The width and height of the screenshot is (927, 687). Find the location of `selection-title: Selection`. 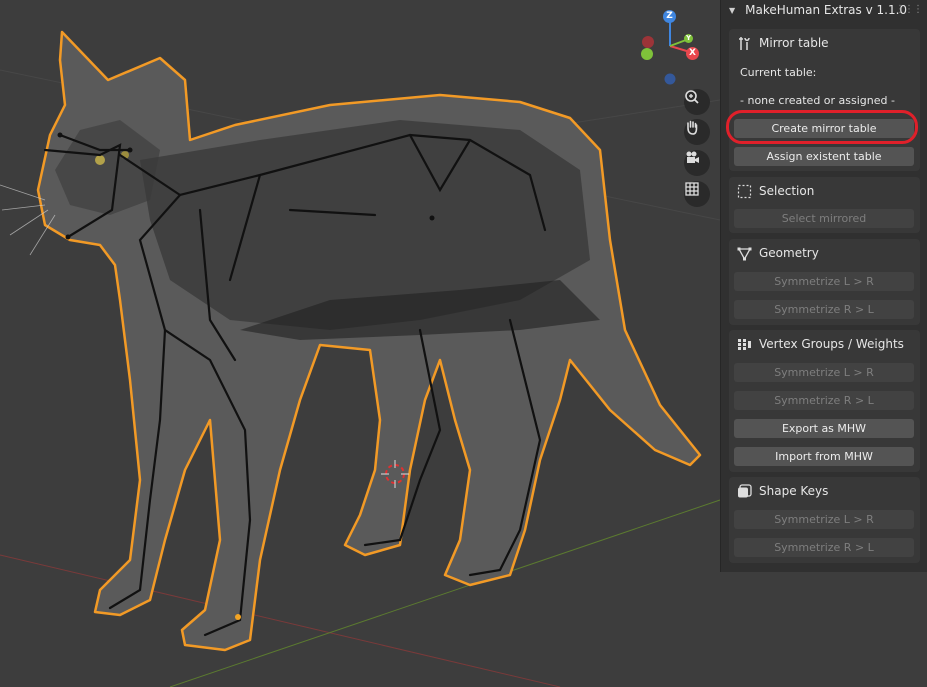

selection-title: Selection is located at coordinates (787, 191).